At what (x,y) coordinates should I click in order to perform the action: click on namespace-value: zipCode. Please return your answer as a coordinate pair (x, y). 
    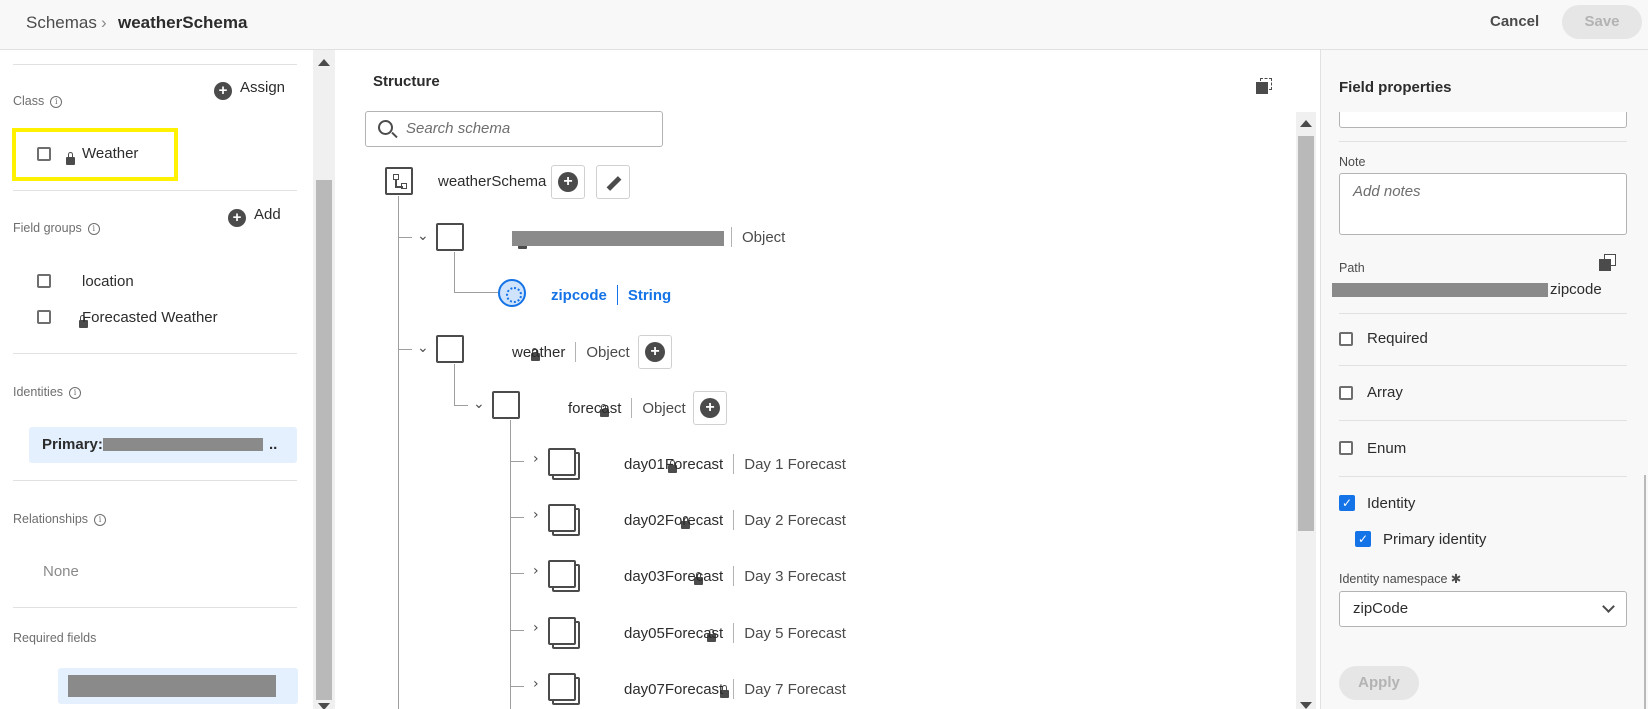
    Looking at the image, I should click on (1381, 608).